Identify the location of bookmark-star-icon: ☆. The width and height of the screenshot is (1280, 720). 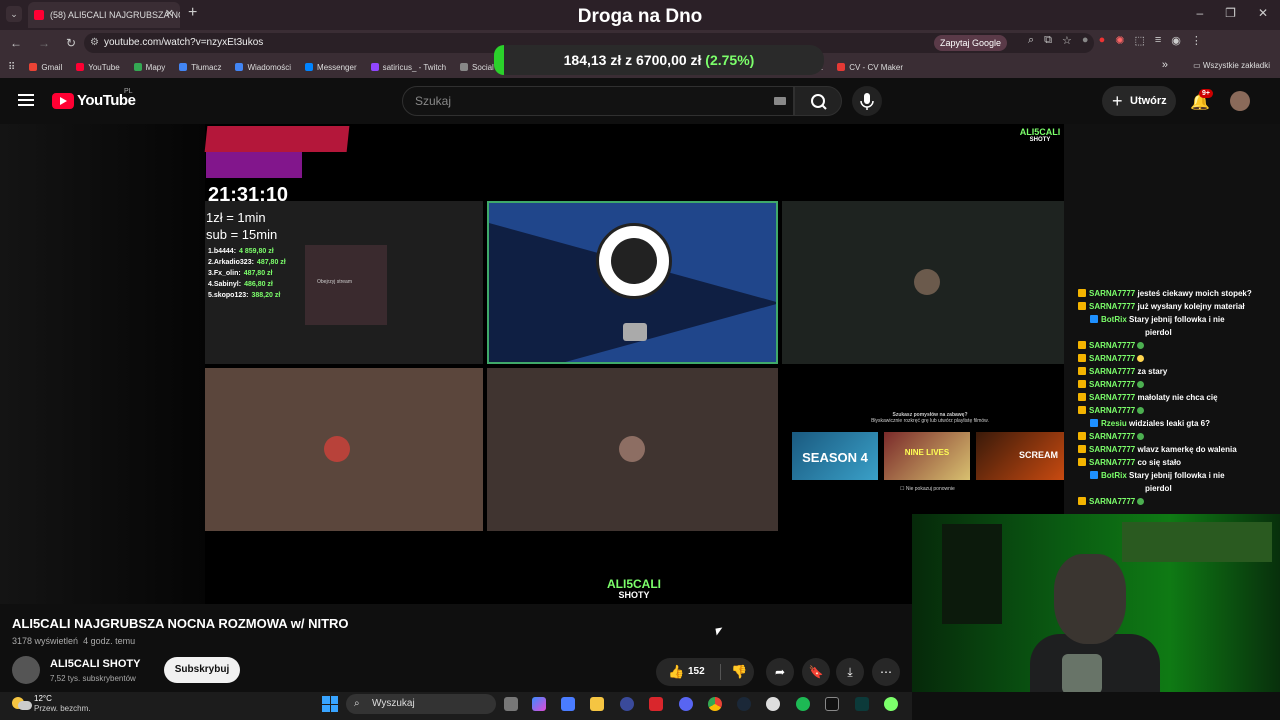
(1067, 40).